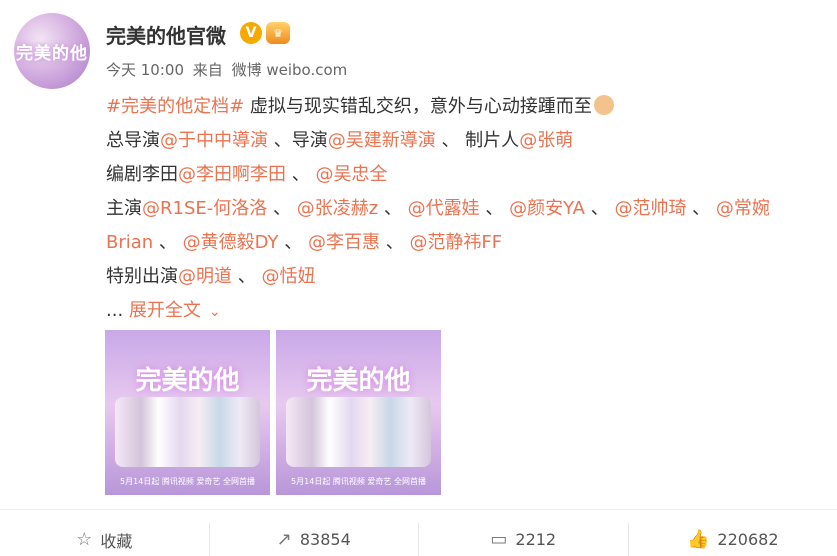  What do you see at coordinates (52, 53) in the screenshot?
I see `avatar-logo-text: 完美的他` at bounding box center [52, 53].